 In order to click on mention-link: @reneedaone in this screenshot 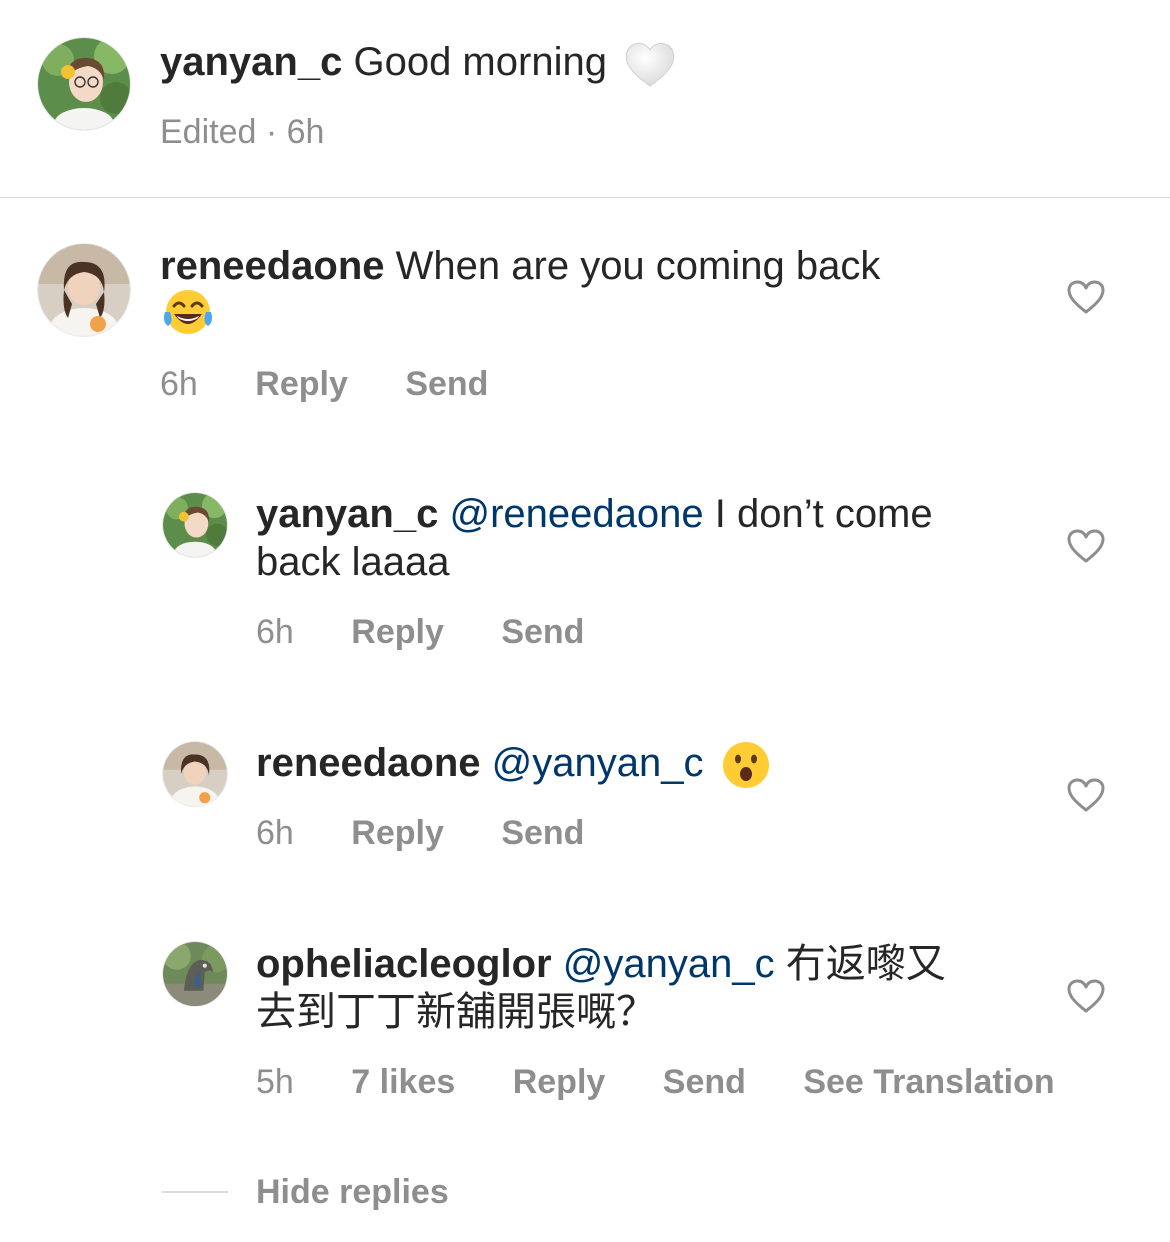, I will do `click(576, 514)`.